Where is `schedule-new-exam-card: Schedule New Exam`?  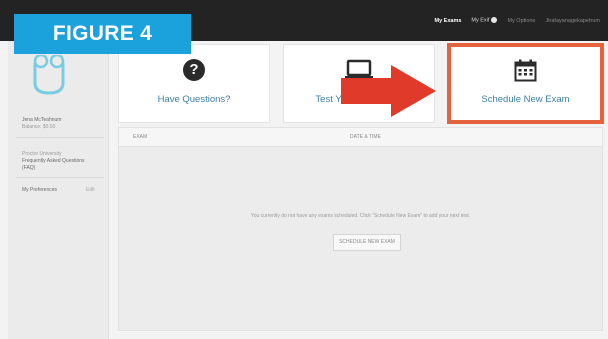 schedule-new-exam-card: Schedule New Exam is located at coordinates (525, 83).